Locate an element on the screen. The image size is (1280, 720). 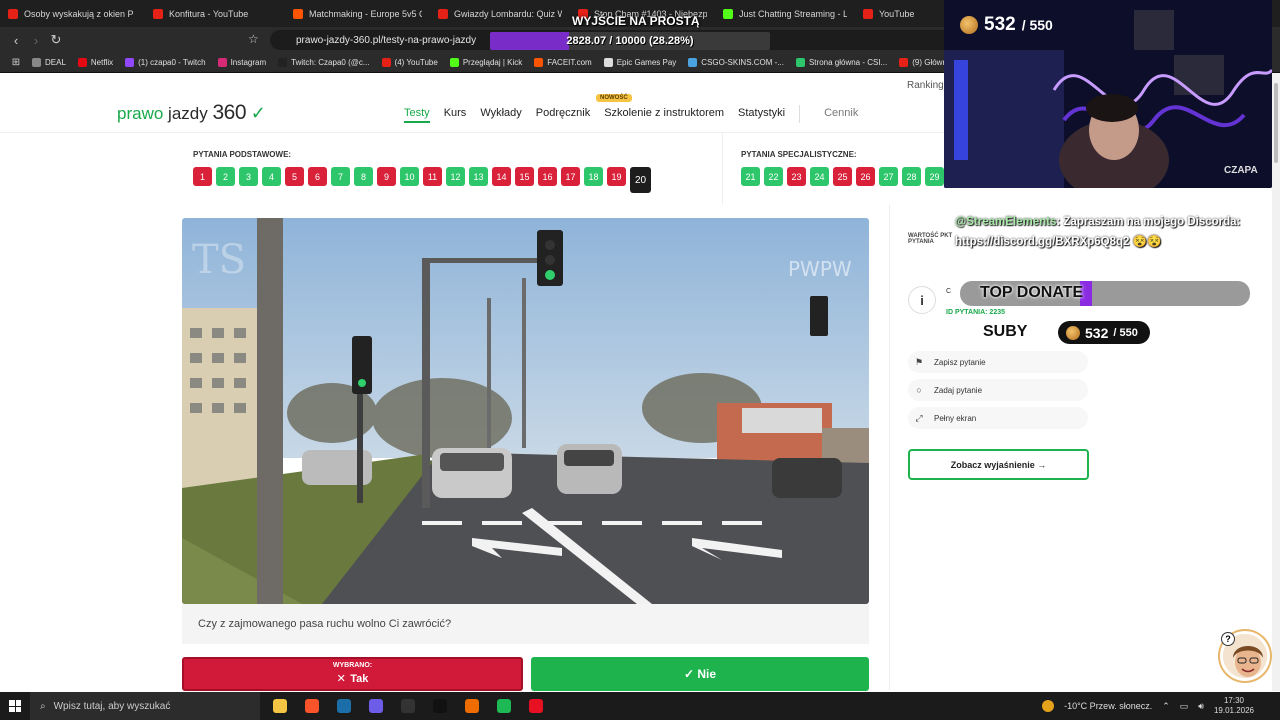
question-number-button: 21 is located at coordinates (750, 176).